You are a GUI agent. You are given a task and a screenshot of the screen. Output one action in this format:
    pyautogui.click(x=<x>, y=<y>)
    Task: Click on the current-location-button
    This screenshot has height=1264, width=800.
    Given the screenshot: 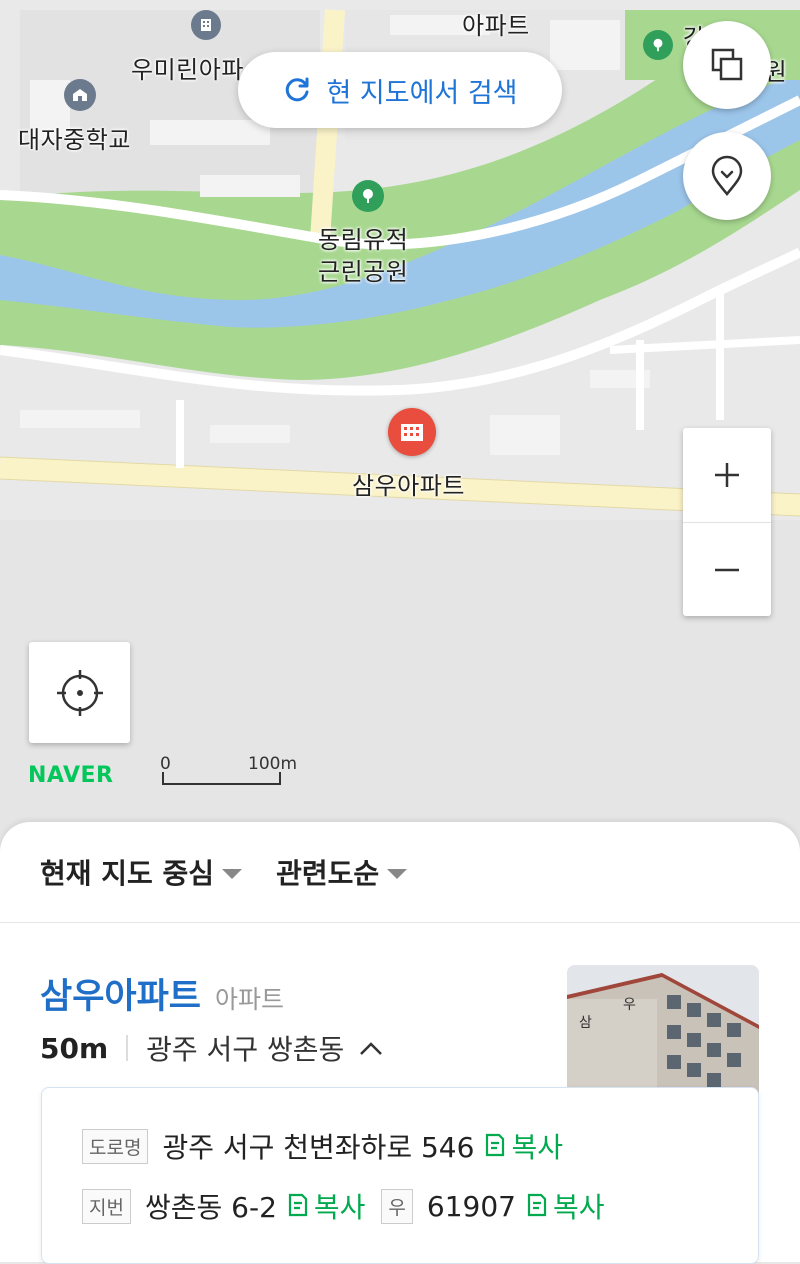 What is the action you would take?
    pyautogui.click(x=79, y=692)
    